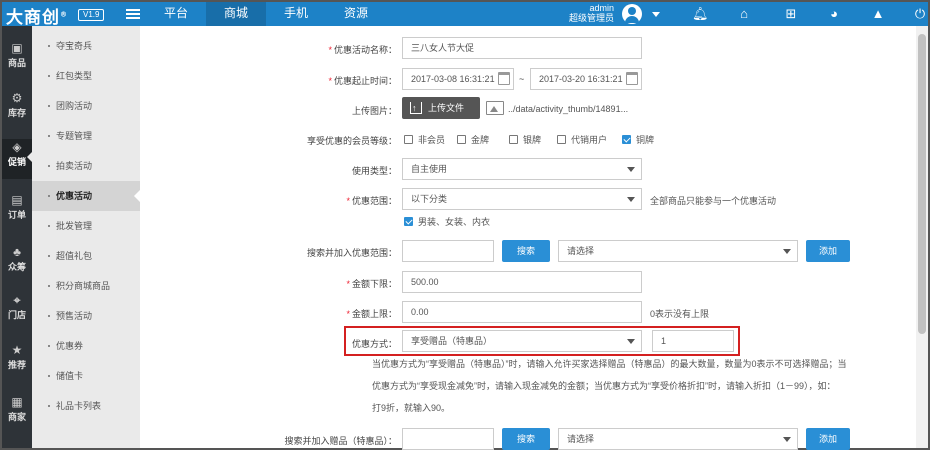 The width and height of the screenshot is (930, 450). I want to click on submenu-item: 拍卖活动, so click(86, 166).